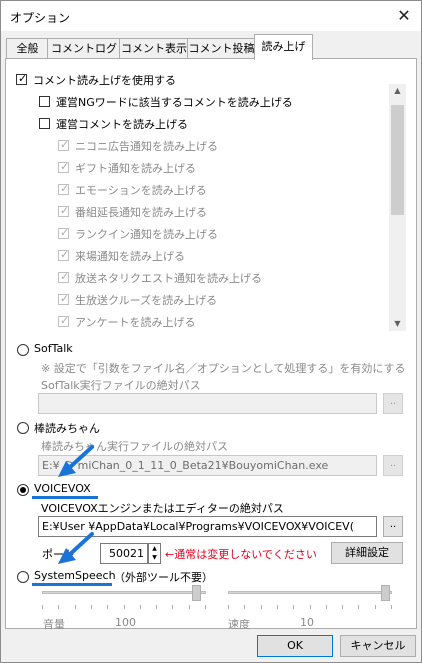 The width and height of the screenshot is (422, 663). I want to click on cancel-button: キャンセル, so click(378, 646).